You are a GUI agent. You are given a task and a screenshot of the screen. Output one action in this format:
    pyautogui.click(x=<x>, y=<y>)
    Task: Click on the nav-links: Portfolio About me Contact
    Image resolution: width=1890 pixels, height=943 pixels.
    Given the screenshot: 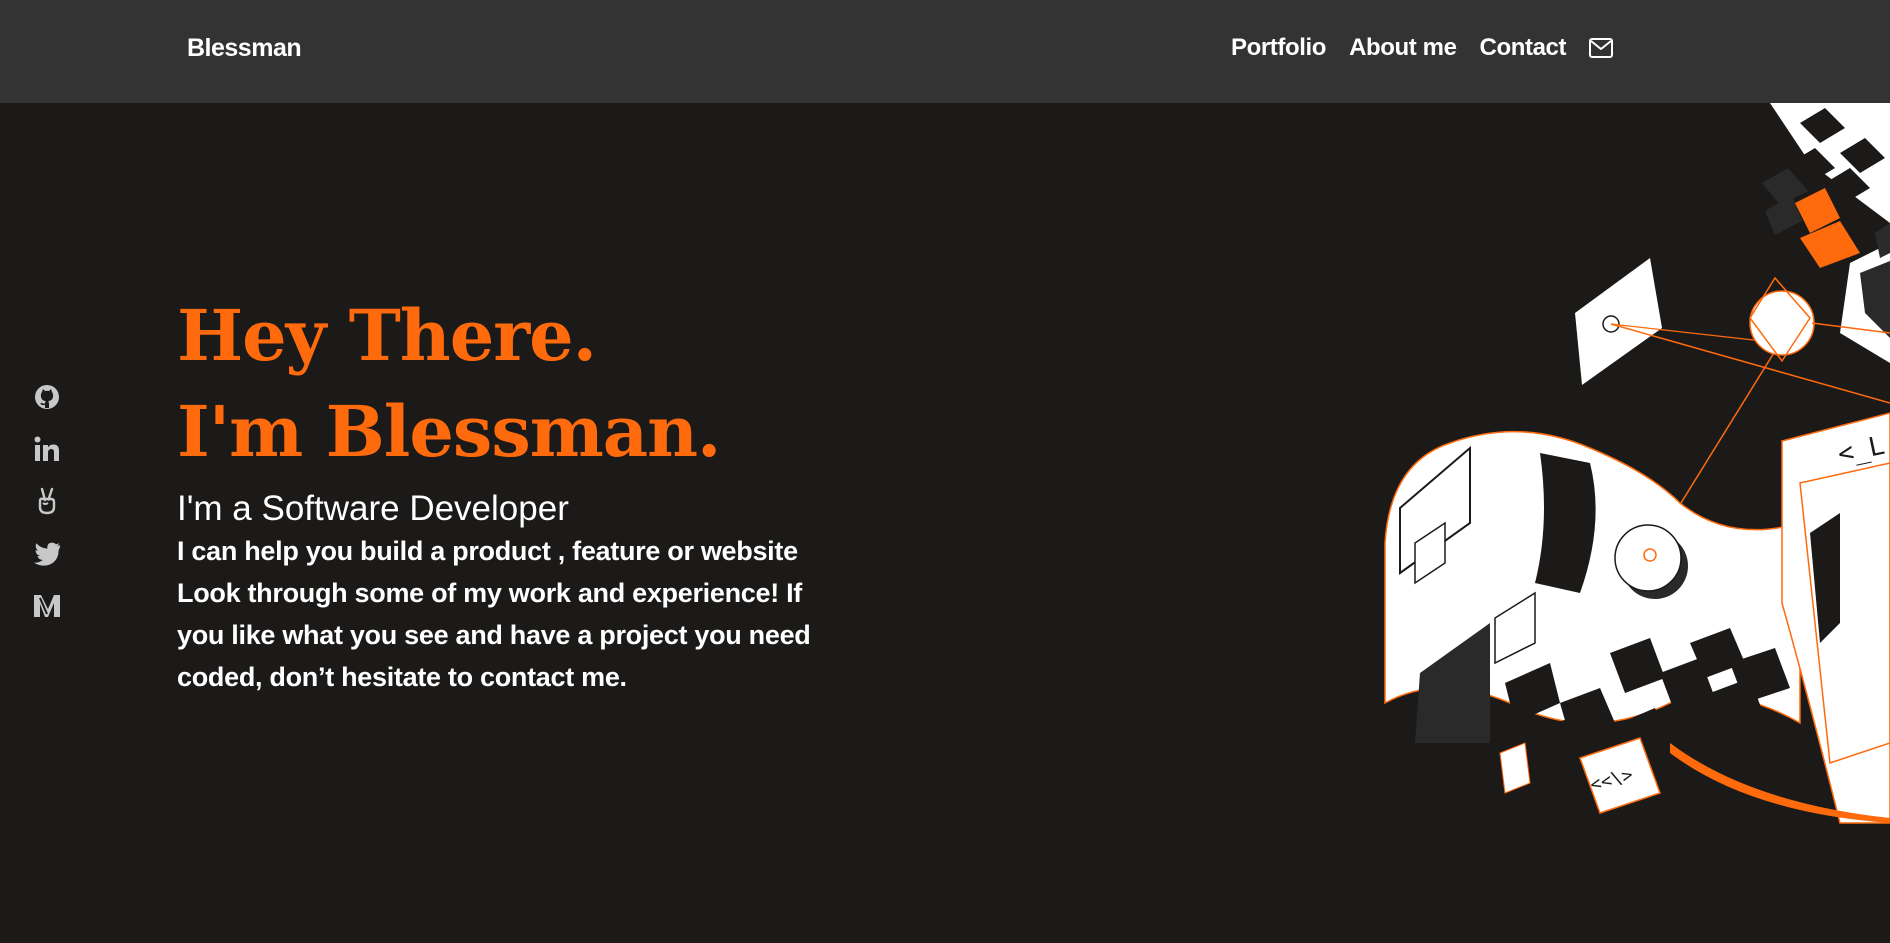 What is the action you would take?
    pyautogui.click(x=1422, y=48)
    